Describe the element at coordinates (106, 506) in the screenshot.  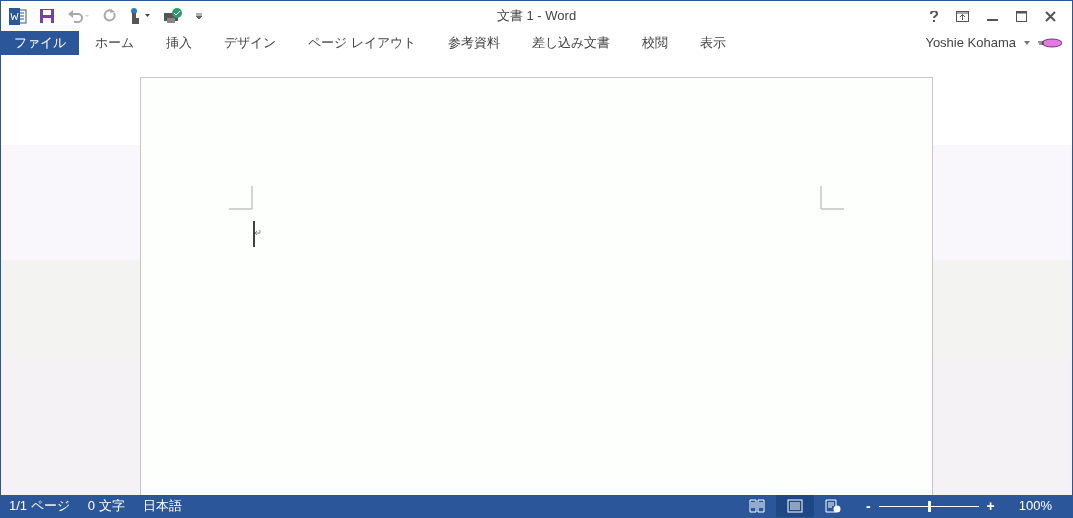
I see `status-text: 0 文字` at that location.